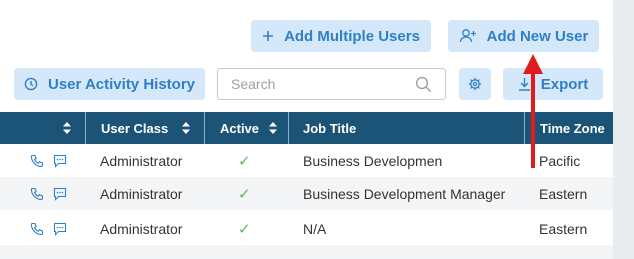 Image resolution: width=634 pixels, height=259 pixels. What do you see at coordinates (240, 128) in the screenshot?
I see `column-label: Active` at bounding box center [240, 128].